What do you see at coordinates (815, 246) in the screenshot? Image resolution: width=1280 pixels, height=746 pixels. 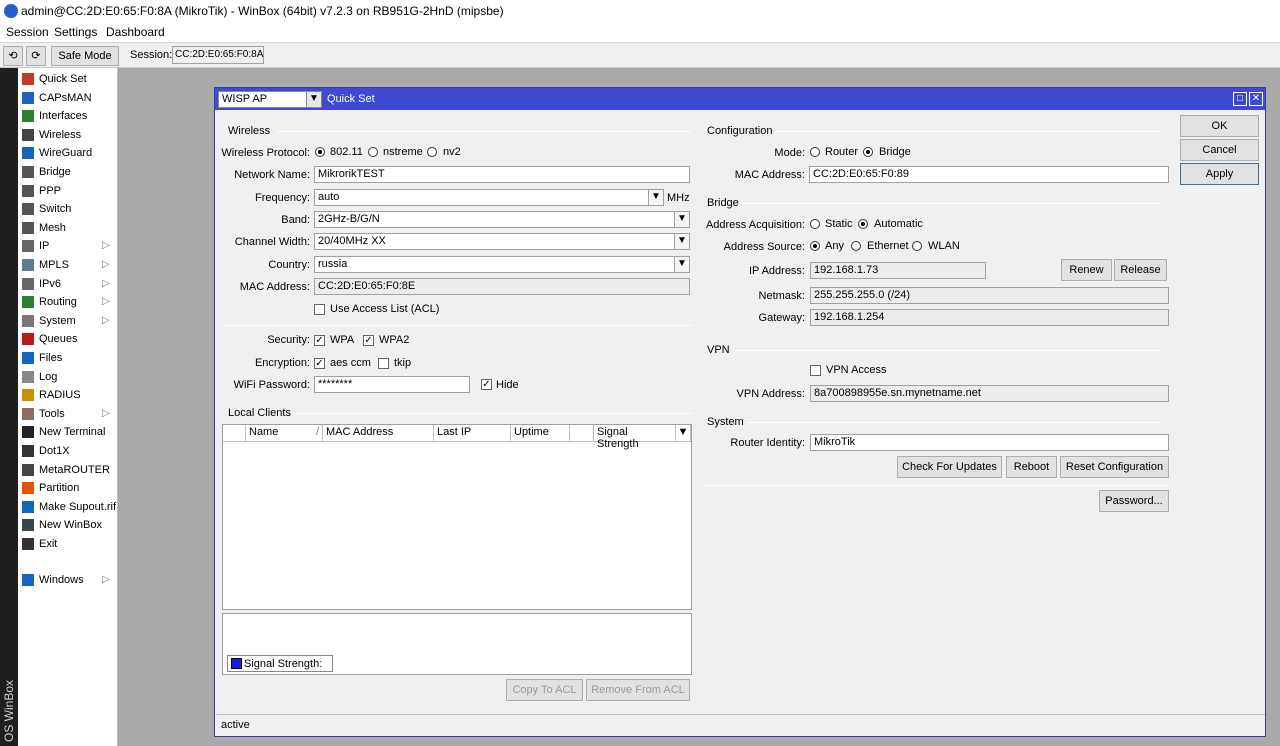 I see `radio-any` at bounding box center [815, 246].